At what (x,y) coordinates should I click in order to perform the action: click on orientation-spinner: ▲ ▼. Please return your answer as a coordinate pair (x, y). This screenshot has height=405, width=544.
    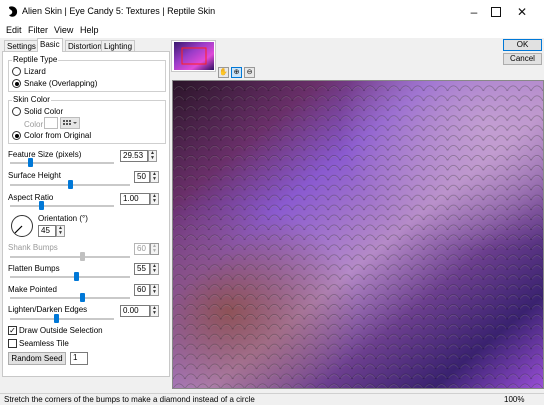
    Looking at the image, I should click on (60, 231).